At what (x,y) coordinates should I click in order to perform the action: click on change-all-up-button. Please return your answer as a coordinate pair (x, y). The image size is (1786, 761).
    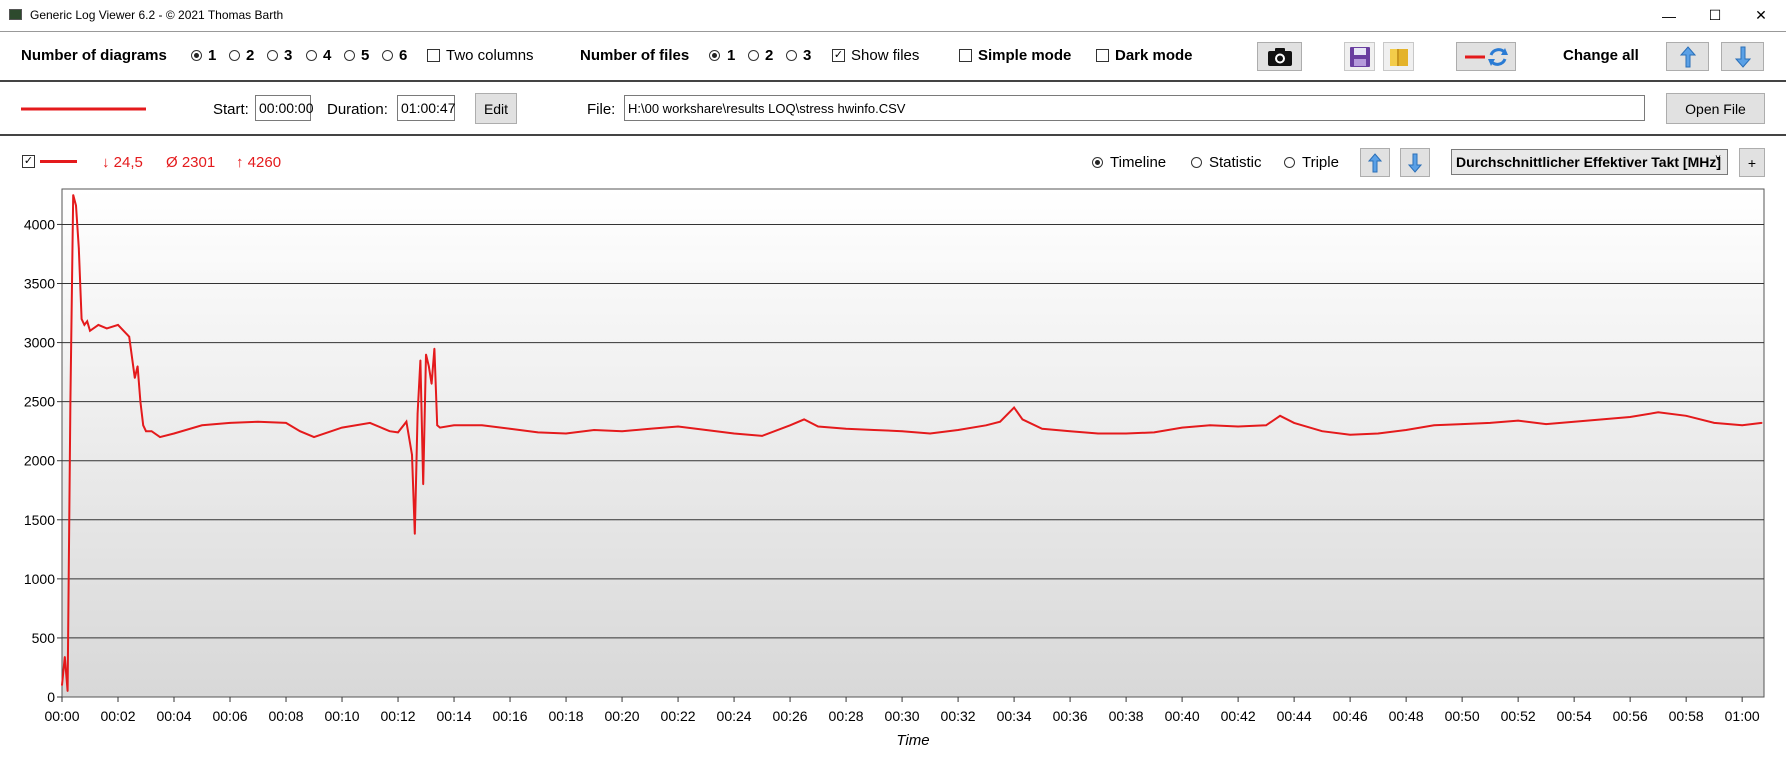
    Looking at the image, I should click on (1687, 56).